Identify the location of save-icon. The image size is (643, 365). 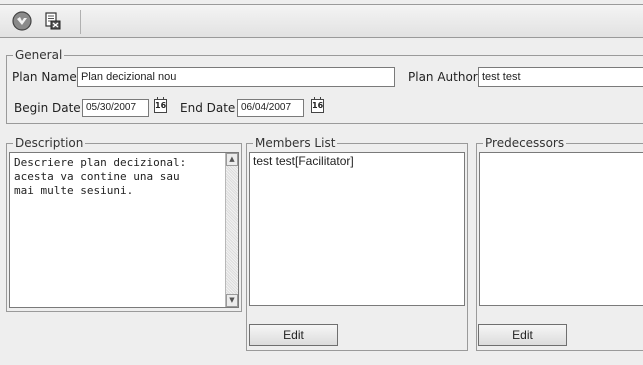
(22, 21).